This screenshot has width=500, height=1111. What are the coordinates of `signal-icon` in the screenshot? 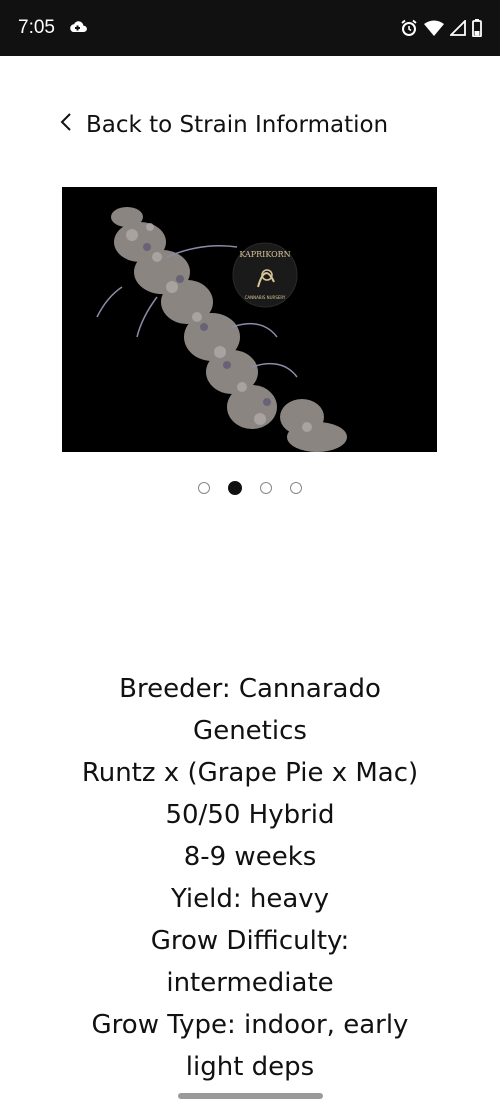 It's located at (458, 28).